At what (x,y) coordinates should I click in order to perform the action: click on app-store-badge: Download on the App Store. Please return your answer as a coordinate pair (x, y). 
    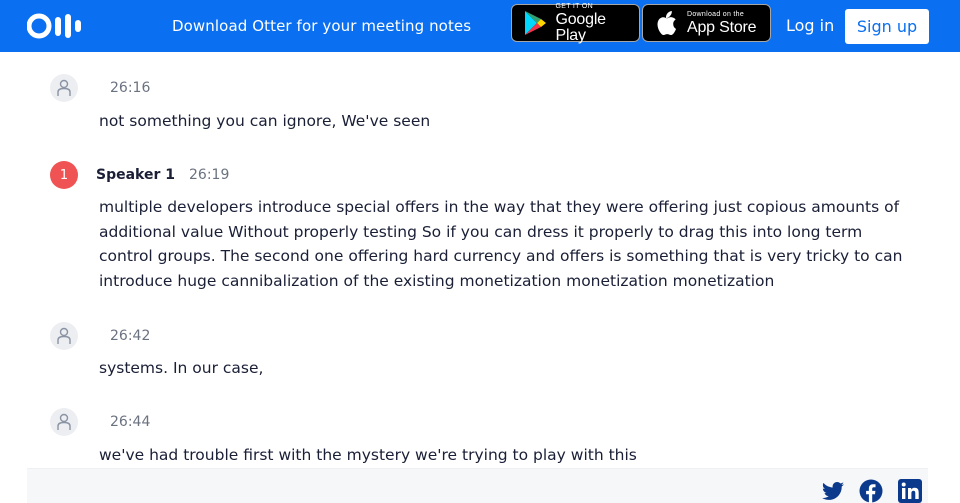
    Looking at the image, I should click on (706, 23).